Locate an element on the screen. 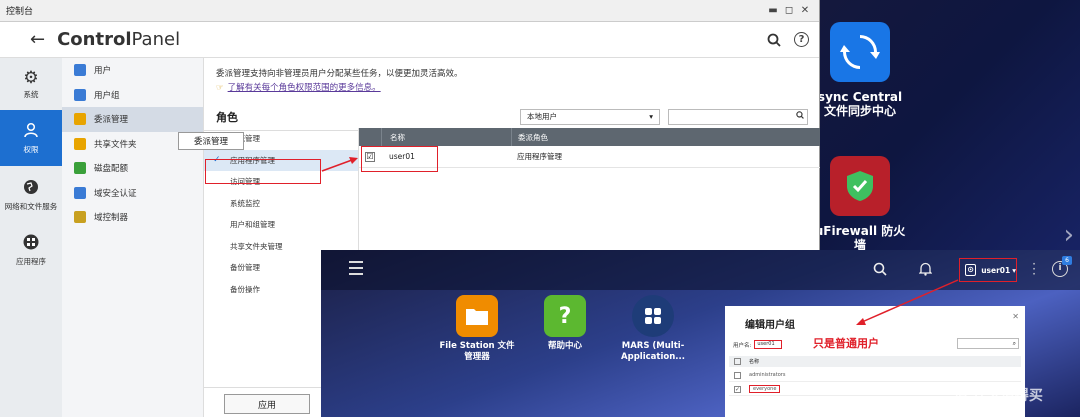  sync-icon is located at coordinates (860, 52).